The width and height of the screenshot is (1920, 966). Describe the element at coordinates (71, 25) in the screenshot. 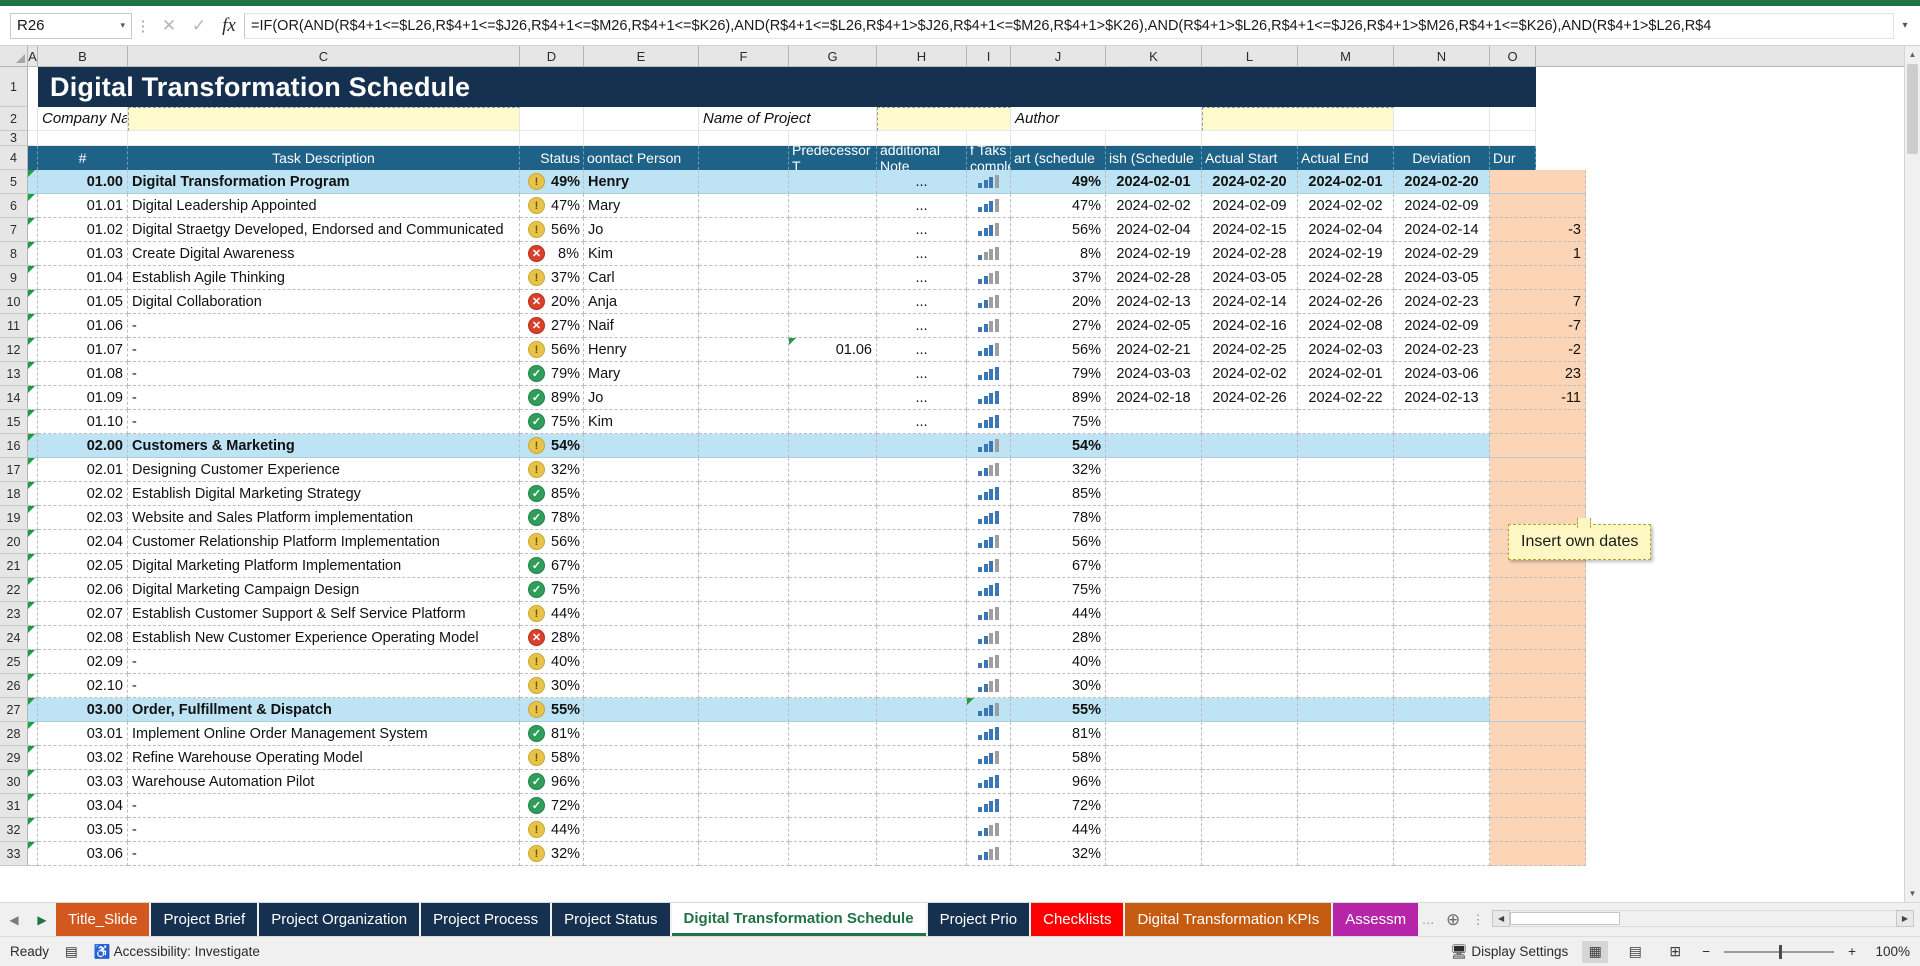

I see `name-box: R26 ▾` at that location.